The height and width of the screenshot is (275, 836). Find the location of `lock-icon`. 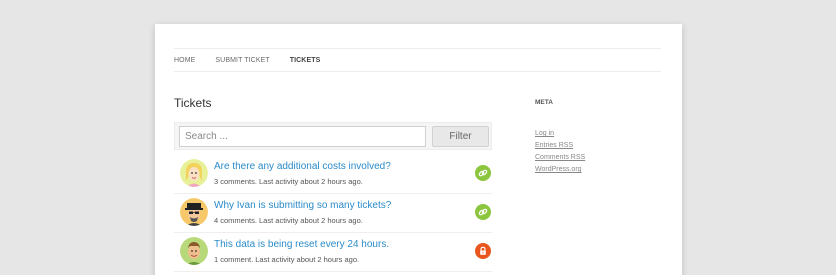

lock-icon is located at coordinates (483, 251).